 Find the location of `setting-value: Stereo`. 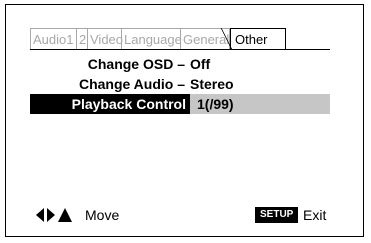

setting-value: Stereo is located at coordinates (212, 84).